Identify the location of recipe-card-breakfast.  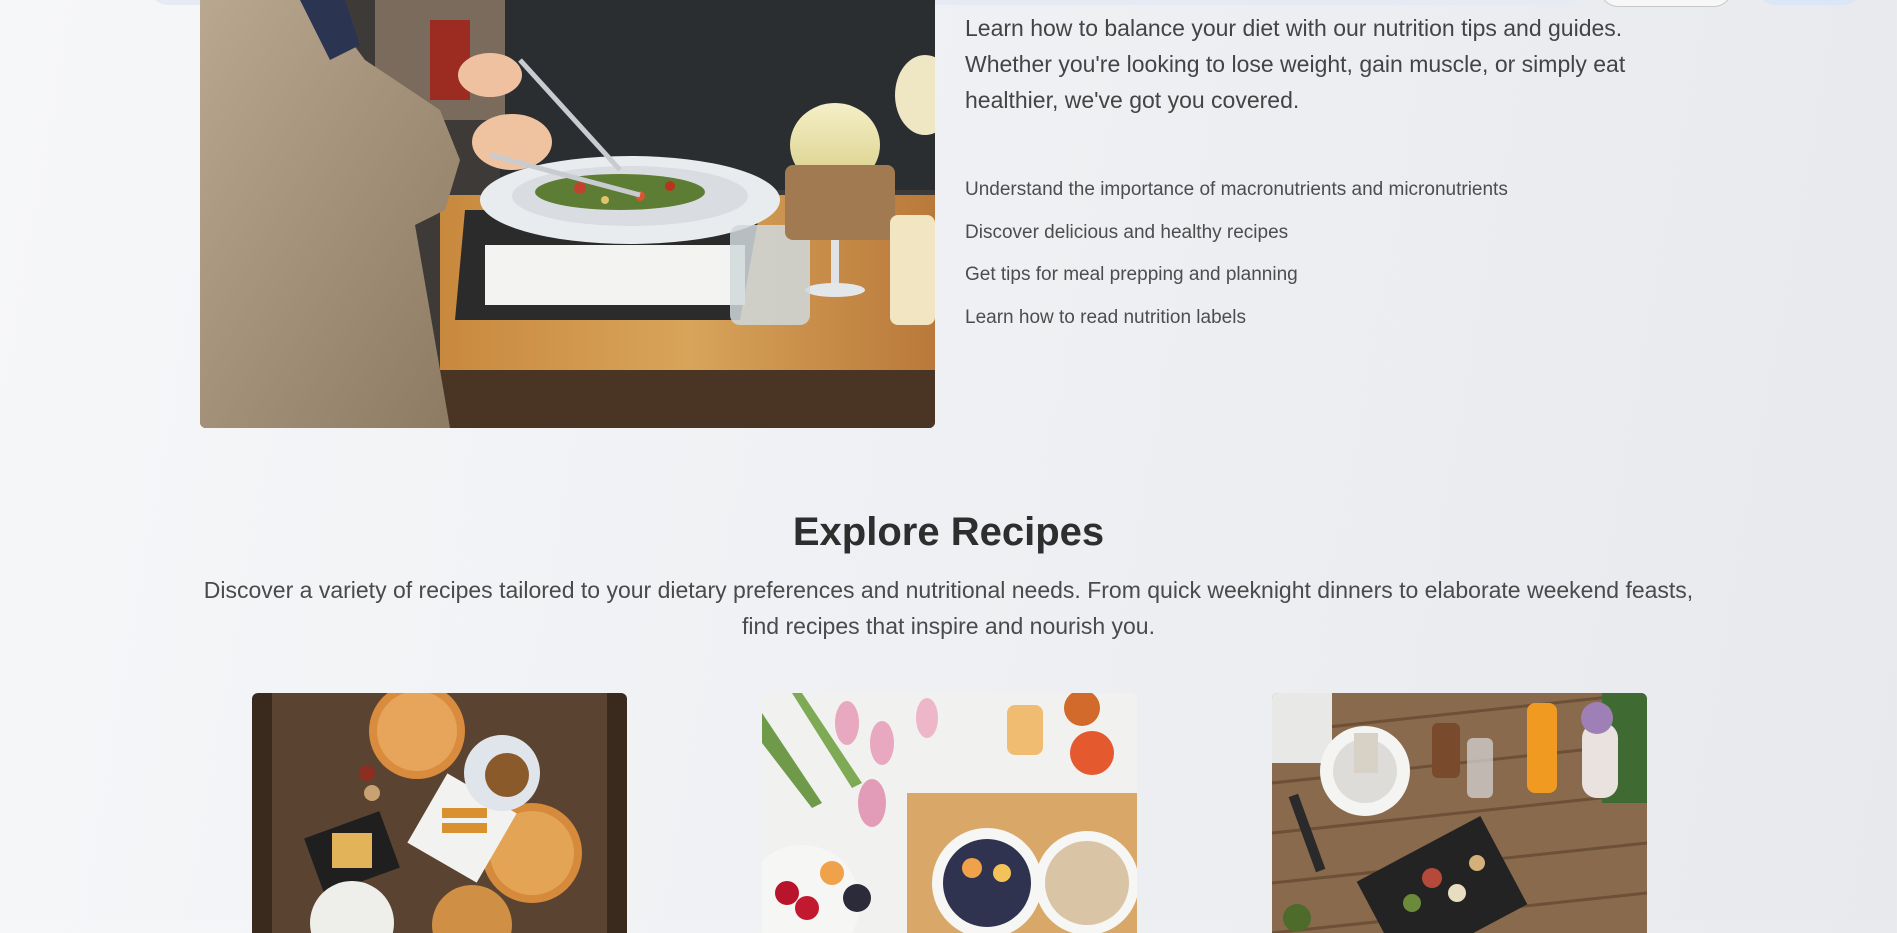
(949, 813).